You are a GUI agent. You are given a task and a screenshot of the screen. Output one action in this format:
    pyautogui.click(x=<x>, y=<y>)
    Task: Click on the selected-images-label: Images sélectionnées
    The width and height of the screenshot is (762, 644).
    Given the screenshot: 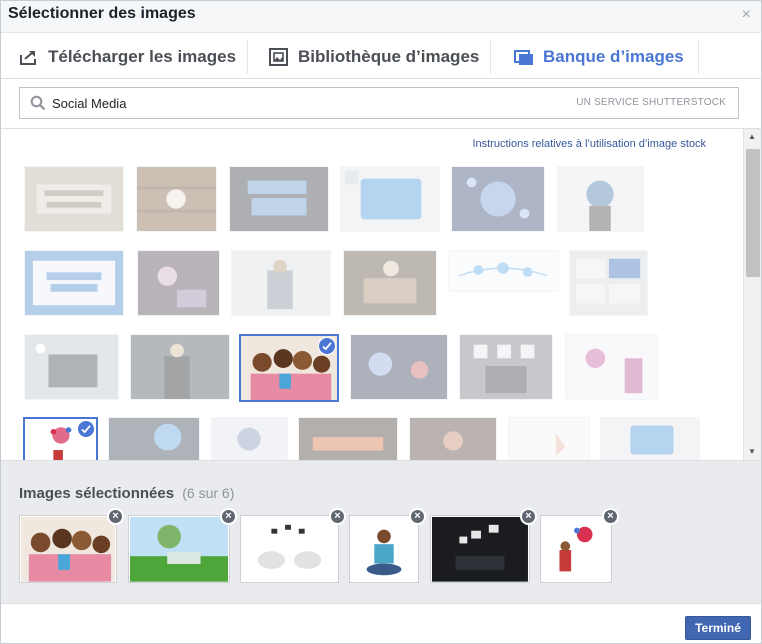 What is the action you would take?
    pyautogui.click(x=97, y=493)
    